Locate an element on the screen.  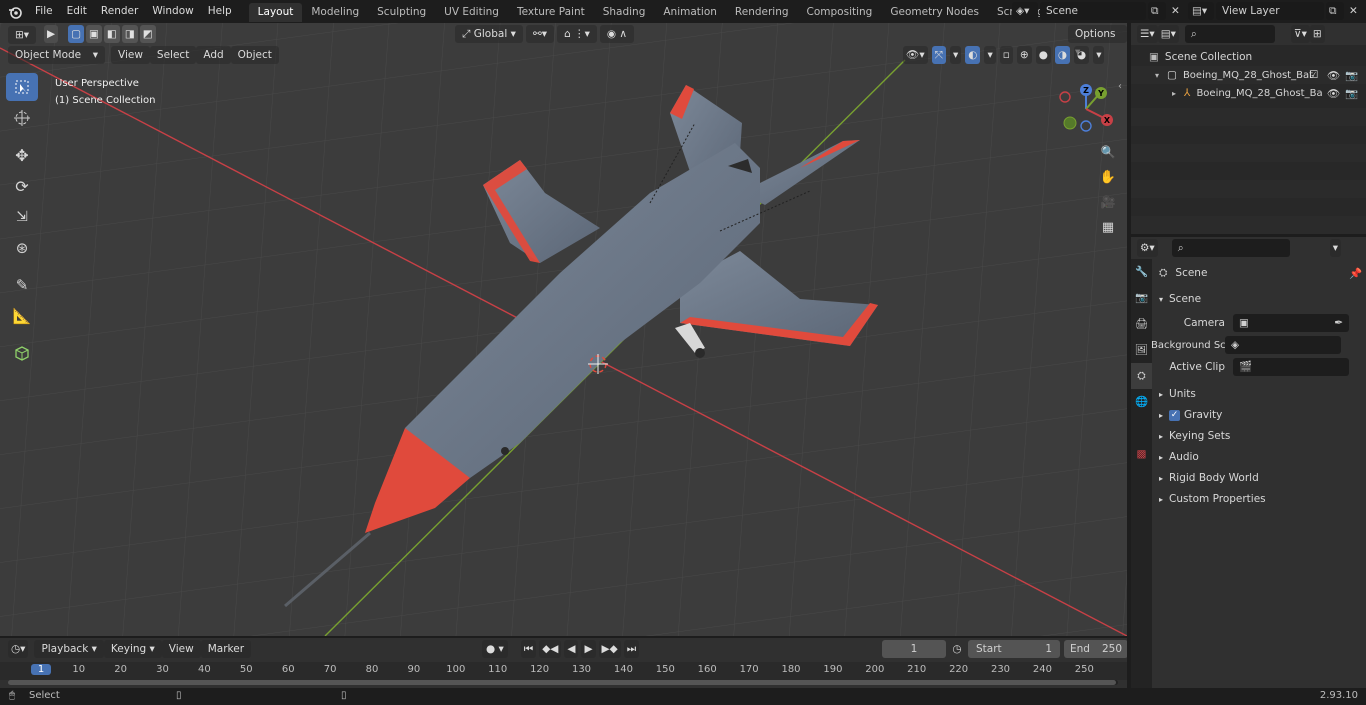
outliner-root-row: ▣ Scene Collection is located at coordinates (1200, 57).